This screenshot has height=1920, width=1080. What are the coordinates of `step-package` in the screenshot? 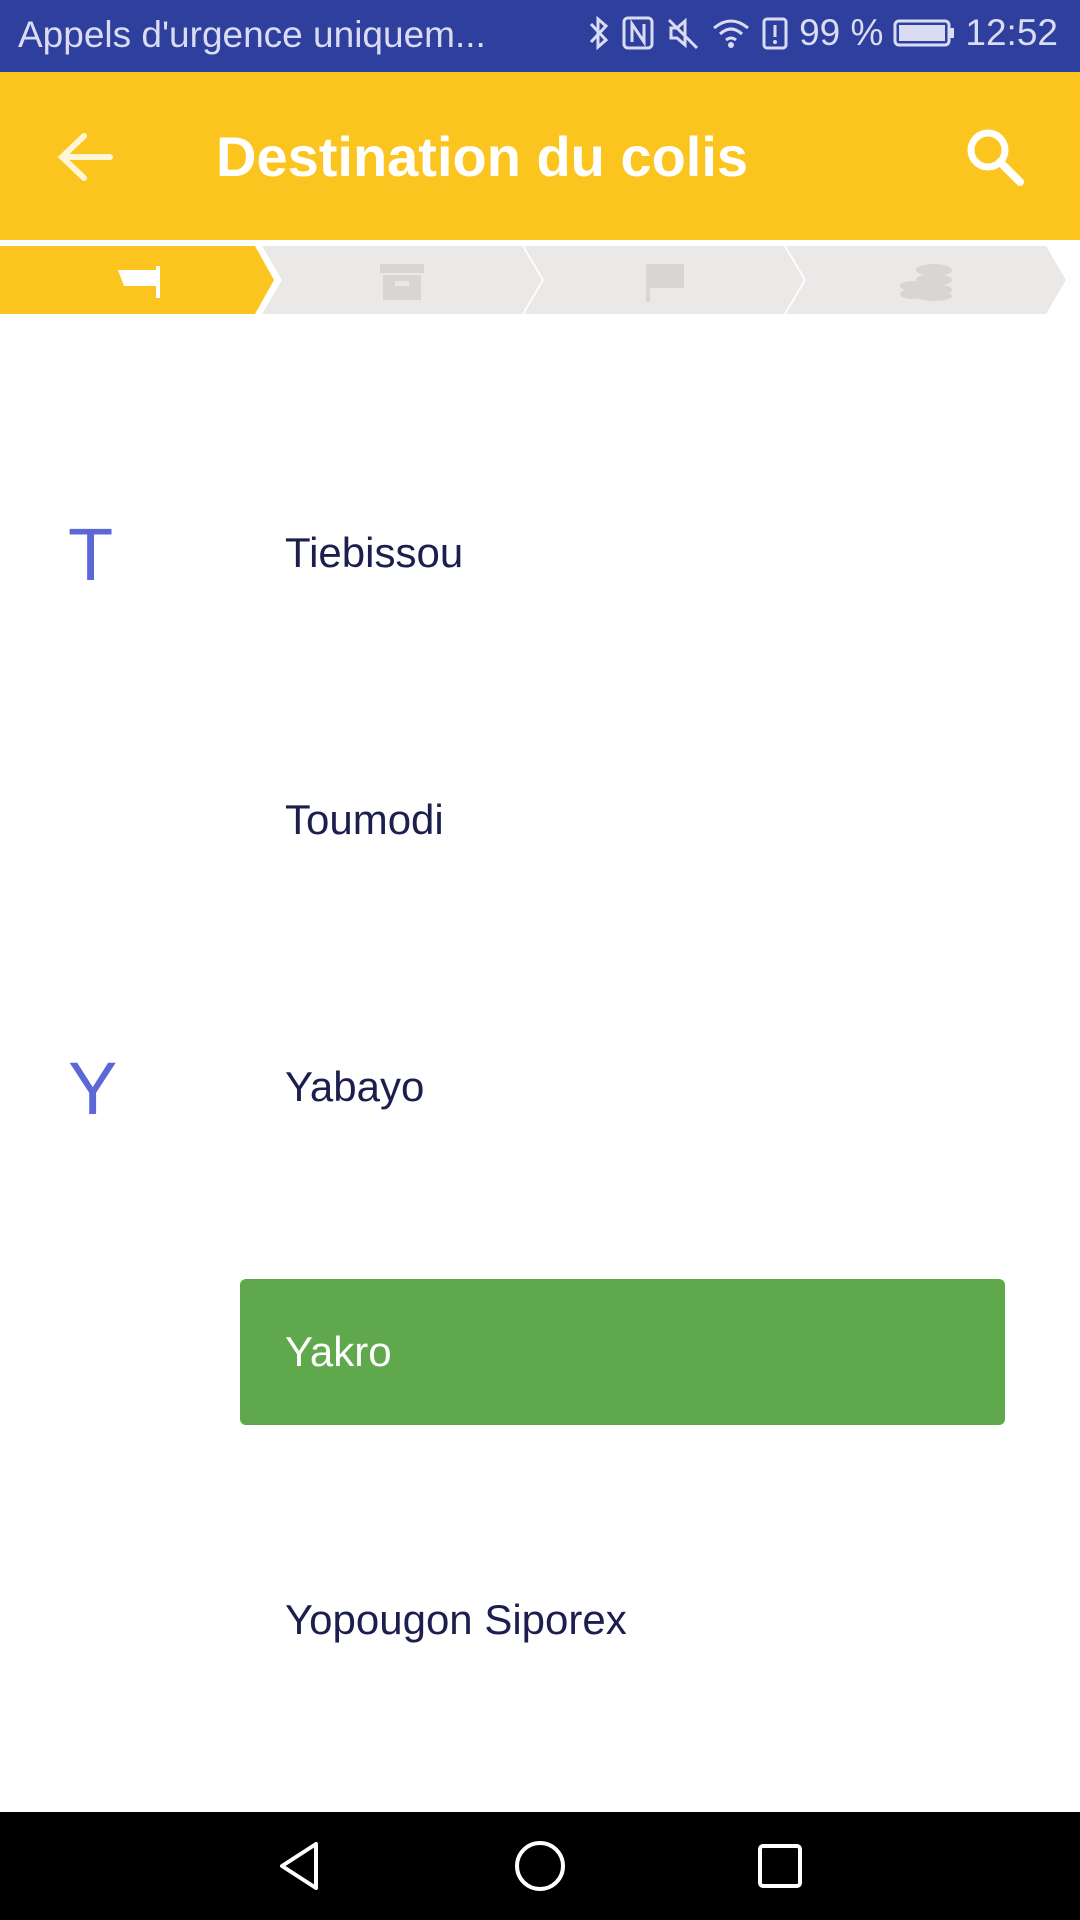 It's located at (402, 280).